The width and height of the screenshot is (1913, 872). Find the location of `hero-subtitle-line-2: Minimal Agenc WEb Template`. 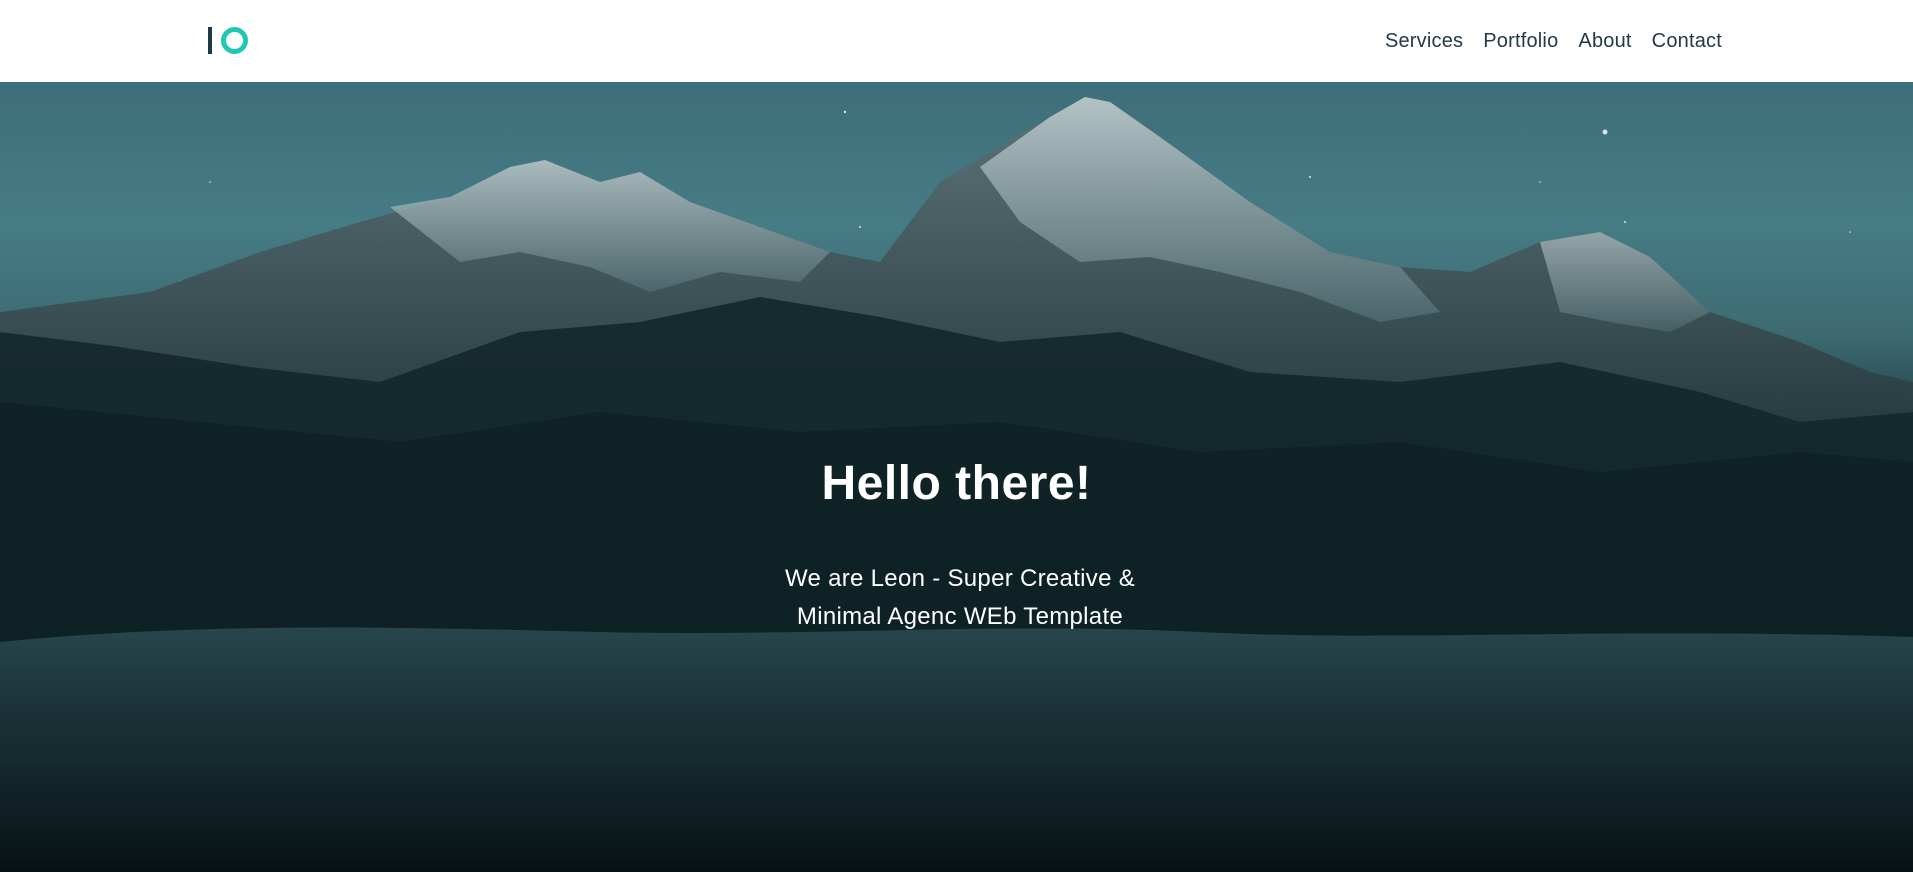

hero-subtitle-line-2: Minimal Agenc WEb Template is located at coordinates (960, 616).